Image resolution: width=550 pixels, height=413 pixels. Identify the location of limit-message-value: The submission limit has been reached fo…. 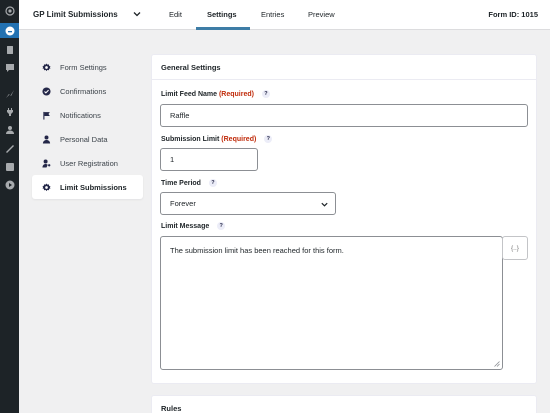
(257, 250).